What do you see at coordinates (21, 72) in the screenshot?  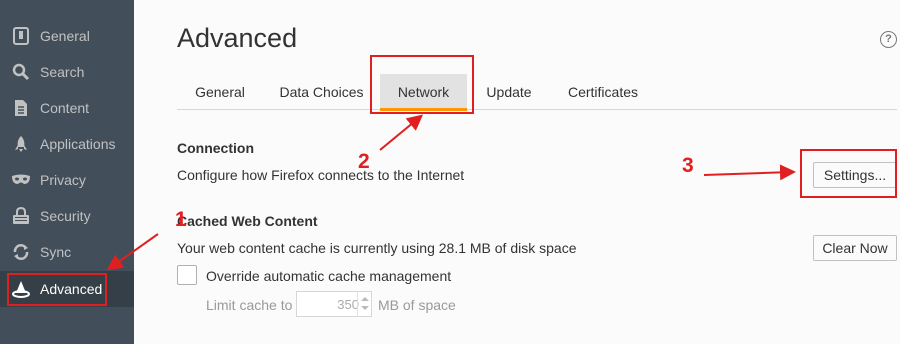 I see `search-icon` at bounding box center [21, 72].